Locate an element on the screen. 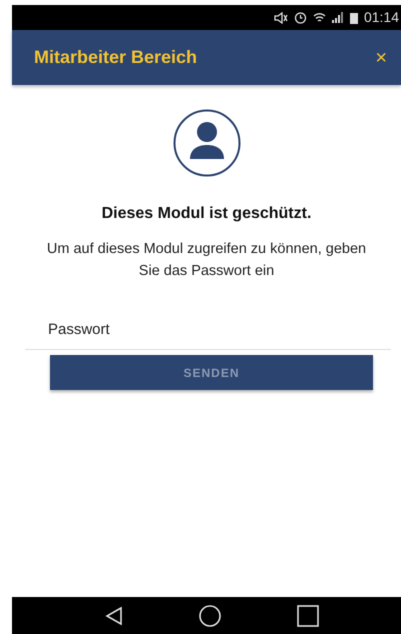 This screenshot has width=401, height=634. signal-icon is located at coordinates (338, 17).